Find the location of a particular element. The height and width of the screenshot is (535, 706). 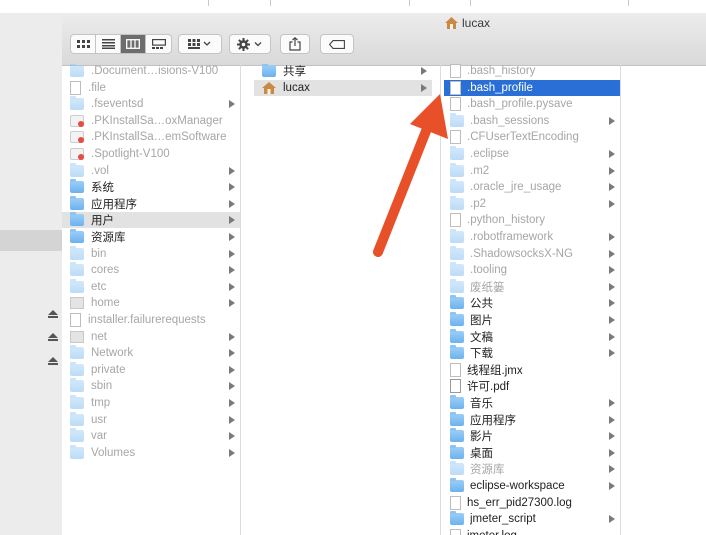

list-item: bin is located at coordinates (151, 253).